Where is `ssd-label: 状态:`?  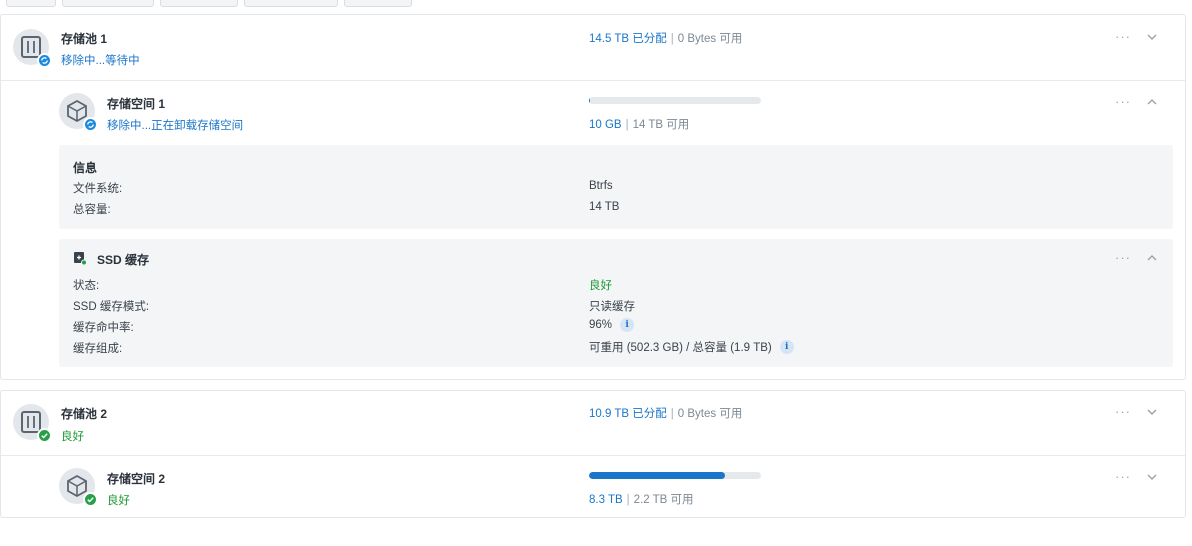 ssd-label: 状态: is located at coordinates (86, 286).